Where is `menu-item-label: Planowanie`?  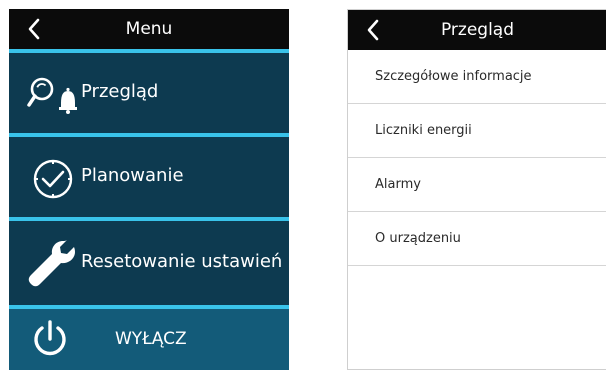
menu-item-label: Planowanie is located at coordinates (132, 175).